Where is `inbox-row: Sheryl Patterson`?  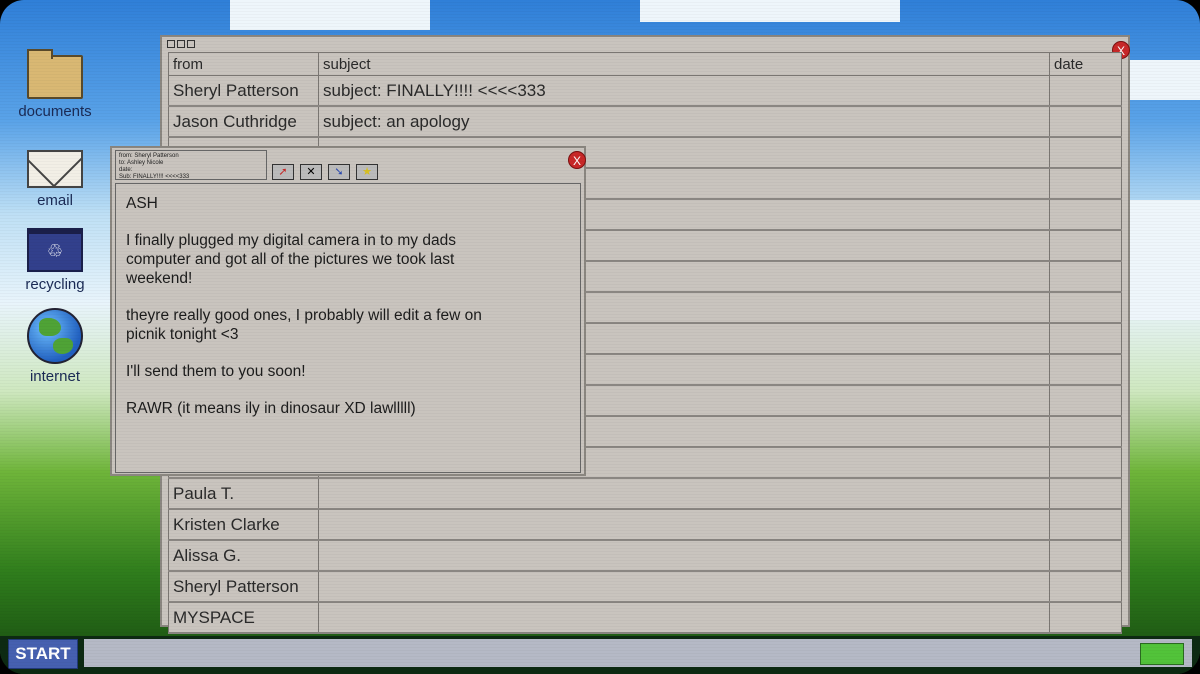 inbox-row: Sheryl Patterson is located at coordinates (645, 586).